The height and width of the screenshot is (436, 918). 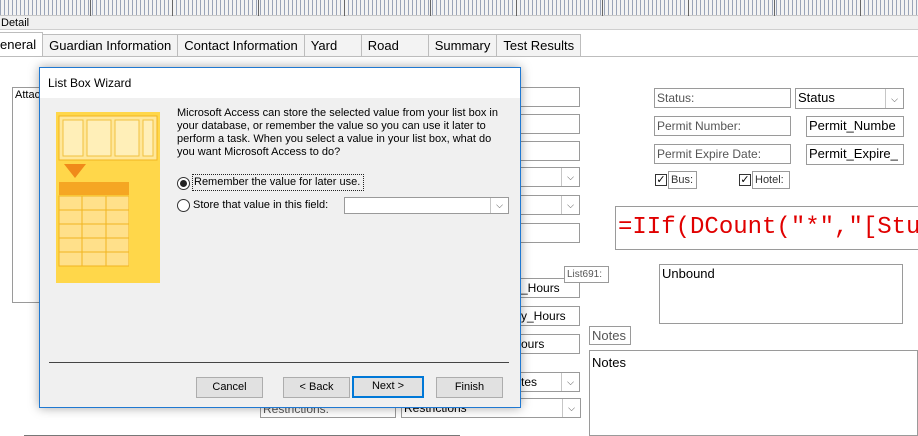 I want to click on tab-guardian-information: Guardian Information, so click(x=110, y=45).